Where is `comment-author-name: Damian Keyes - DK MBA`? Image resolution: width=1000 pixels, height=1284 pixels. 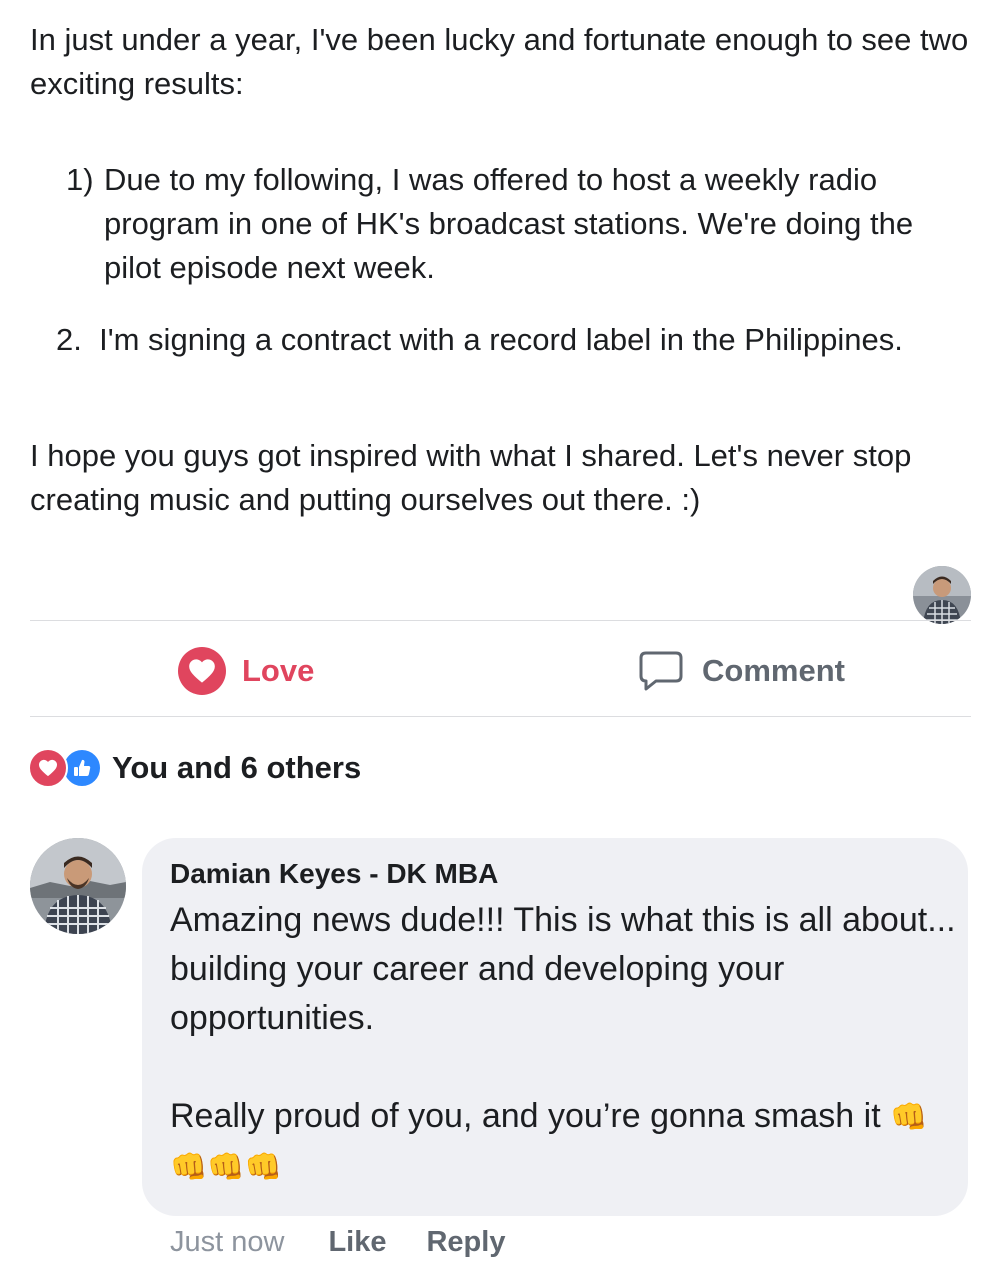 comment-author-name: Damian Keyes - DK MBA is located at coordinates (334, 874).